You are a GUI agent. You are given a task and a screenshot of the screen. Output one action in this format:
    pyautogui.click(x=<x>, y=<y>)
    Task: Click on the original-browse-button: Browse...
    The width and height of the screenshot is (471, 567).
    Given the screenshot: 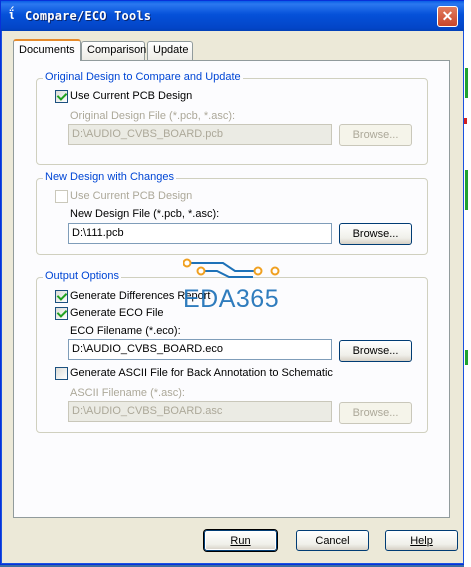 What is the action you would take?
    pyautogui.click(x=375, y=135)
    